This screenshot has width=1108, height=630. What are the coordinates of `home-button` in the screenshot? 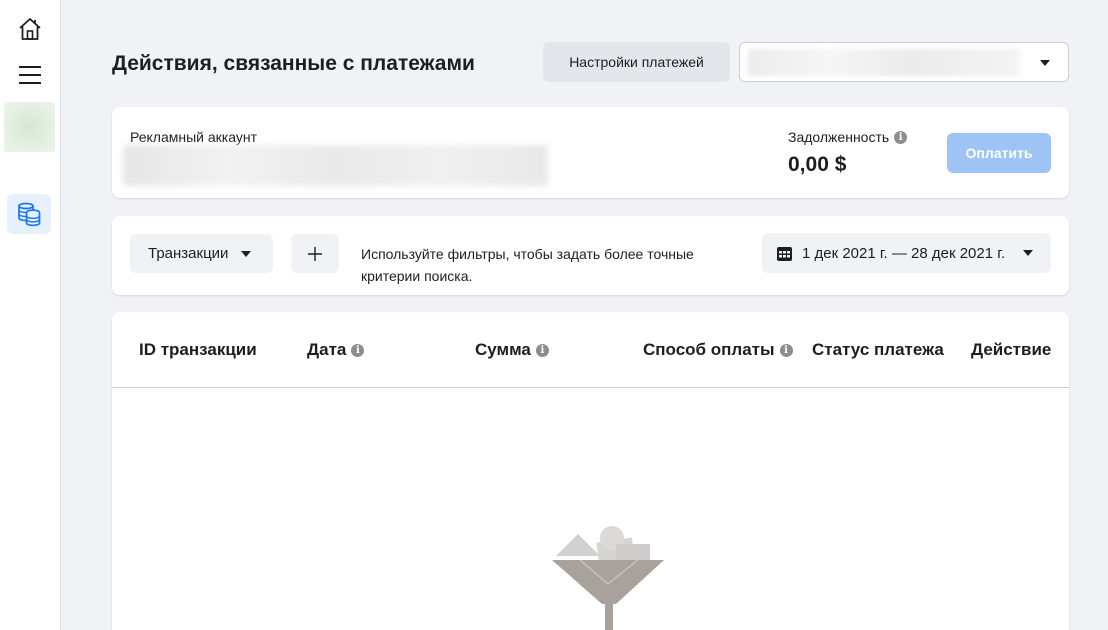 It's located at (30, 29).